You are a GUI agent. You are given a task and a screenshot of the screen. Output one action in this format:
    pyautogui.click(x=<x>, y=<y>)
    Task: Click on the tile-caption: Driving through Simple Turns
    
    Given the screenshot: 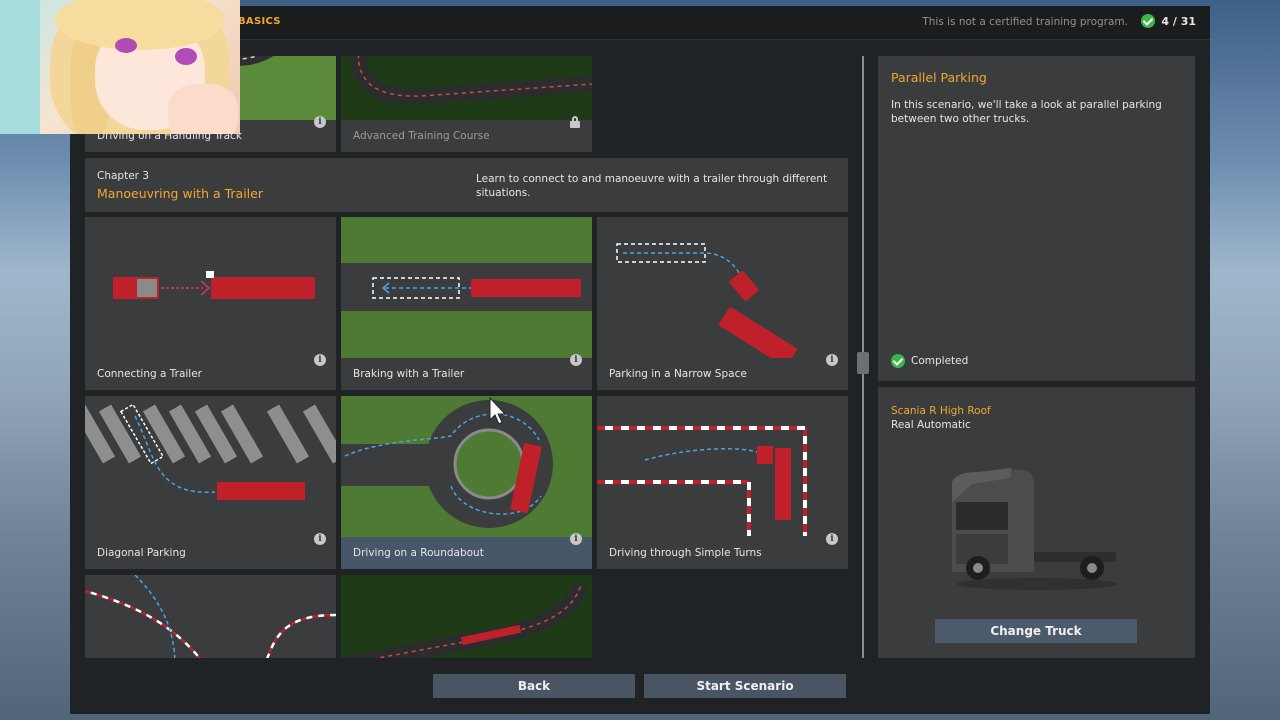 What is the action you would take?
    pyautogui.click(x=722, y=553)
    